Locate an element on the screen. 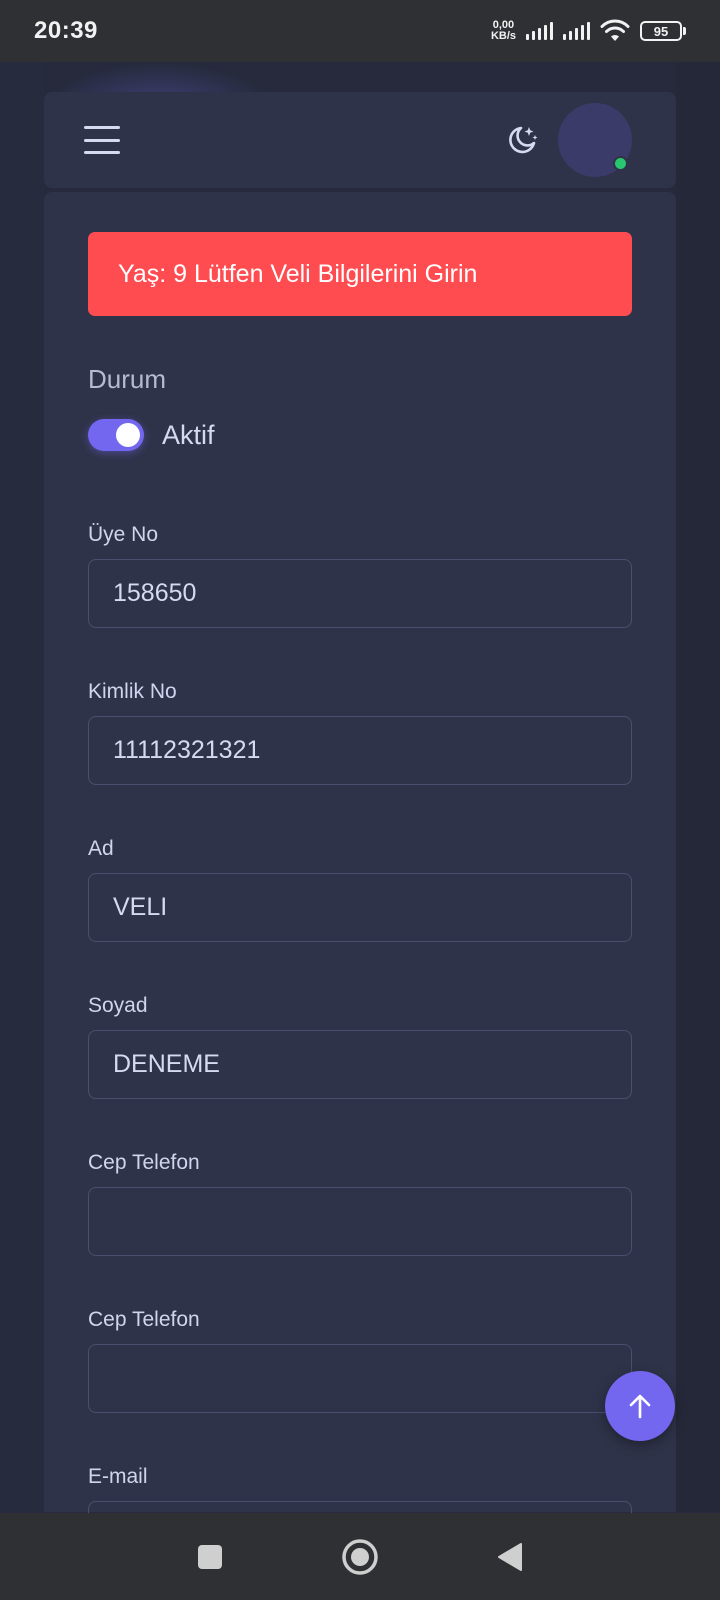  battery-level: 95 is located at coordinates (661, 31).